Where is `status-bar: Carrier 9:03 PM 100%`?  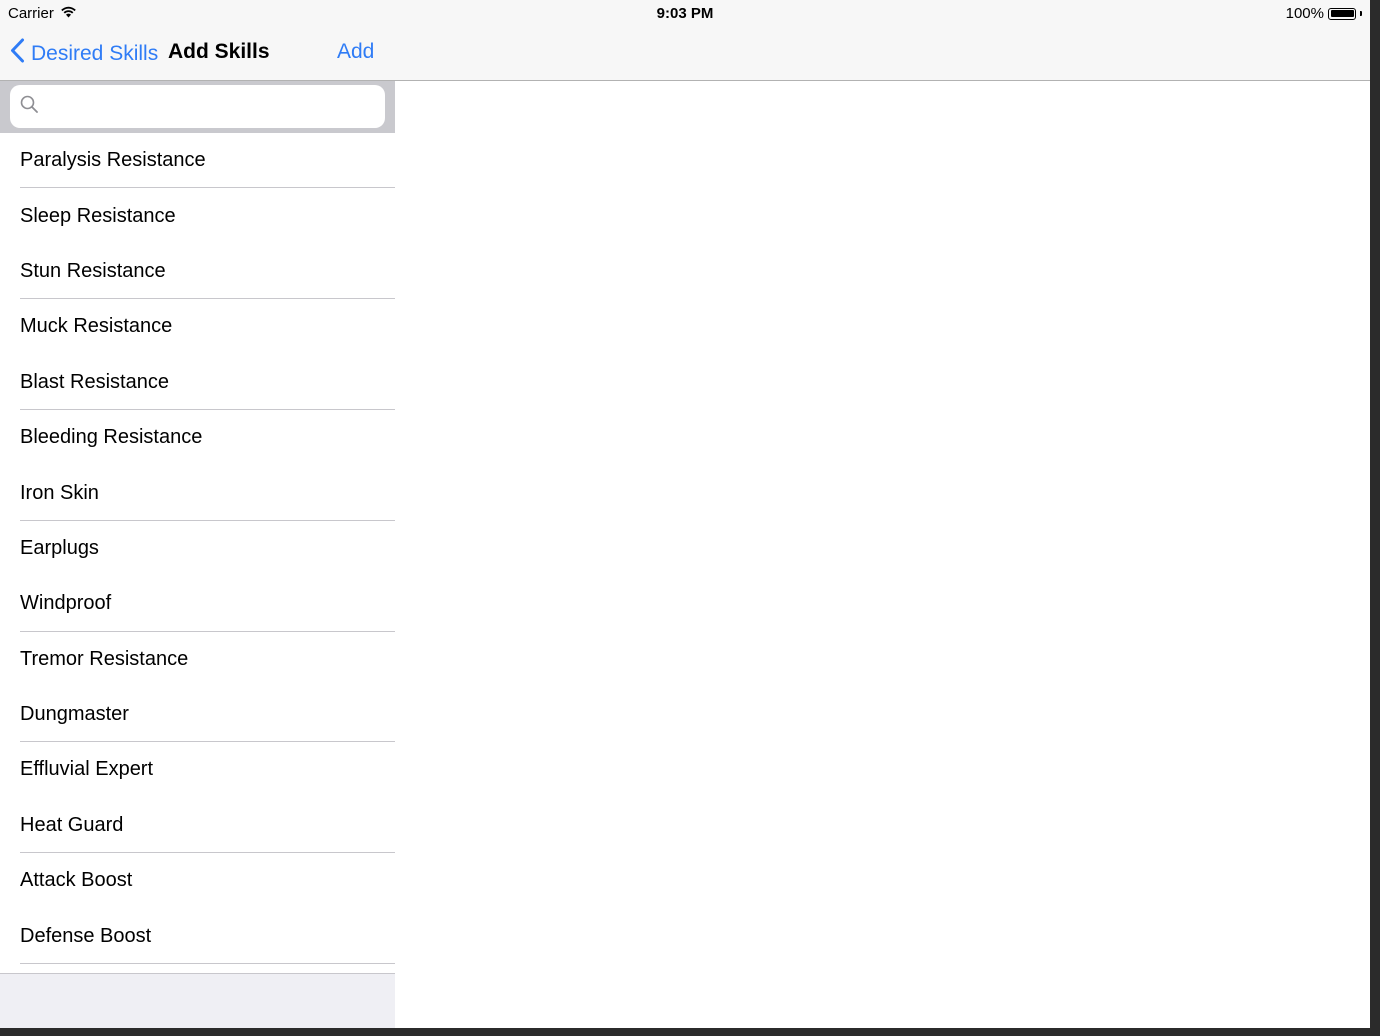 status-bar: Carrier 9:03 PM 100% is located at coordinates (685, 14).